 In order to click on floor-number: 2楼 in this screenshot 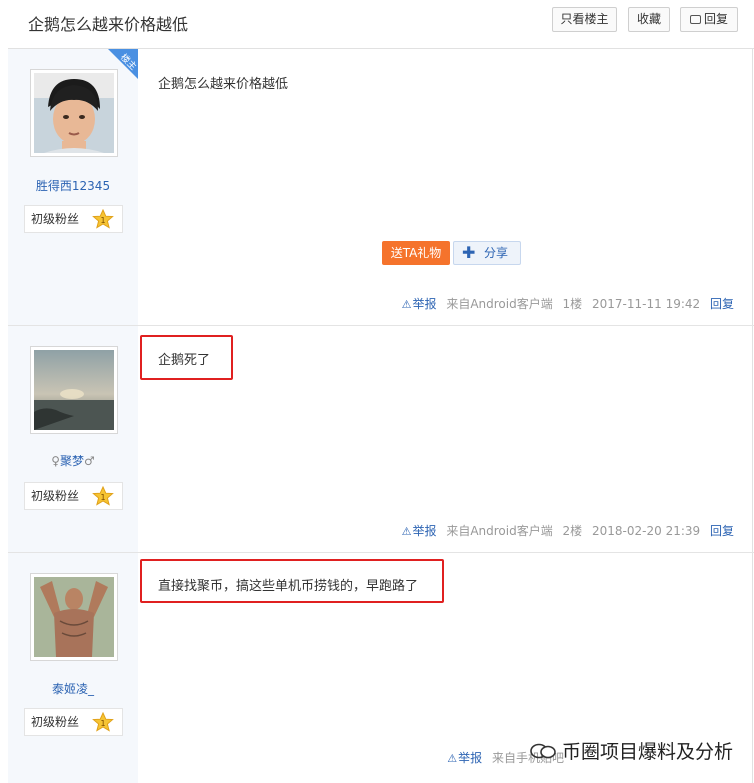, I will do `click(572, 531)`.